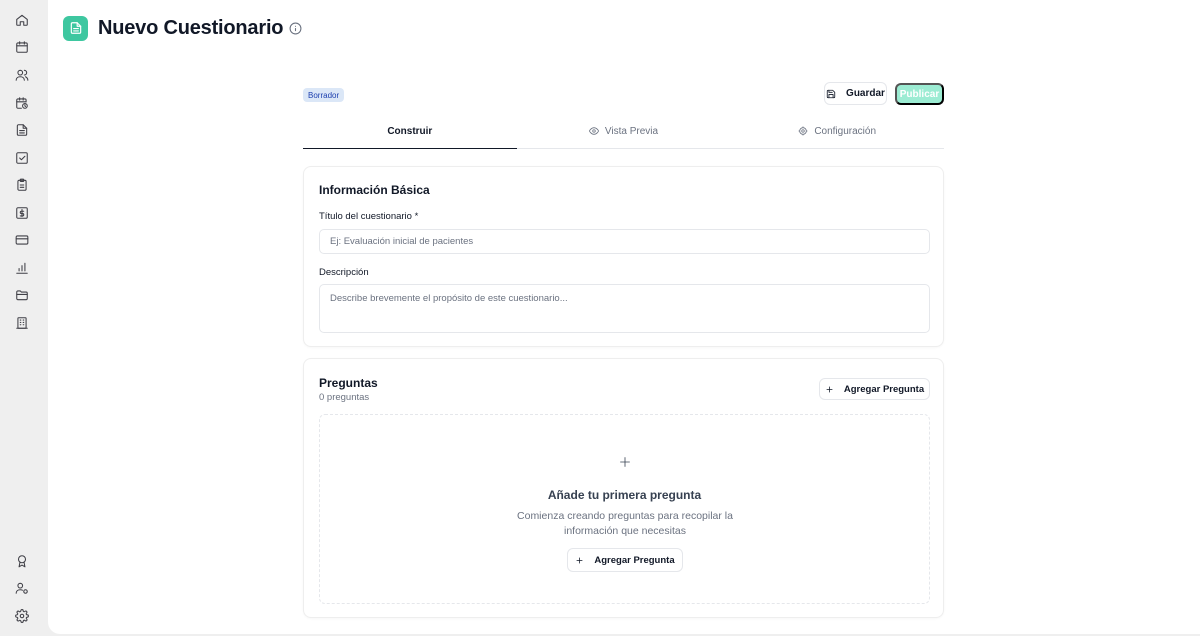  Describe the element at coordinates (324, 95) in the screenshot. I see `status-badge: Borrador` at that location.